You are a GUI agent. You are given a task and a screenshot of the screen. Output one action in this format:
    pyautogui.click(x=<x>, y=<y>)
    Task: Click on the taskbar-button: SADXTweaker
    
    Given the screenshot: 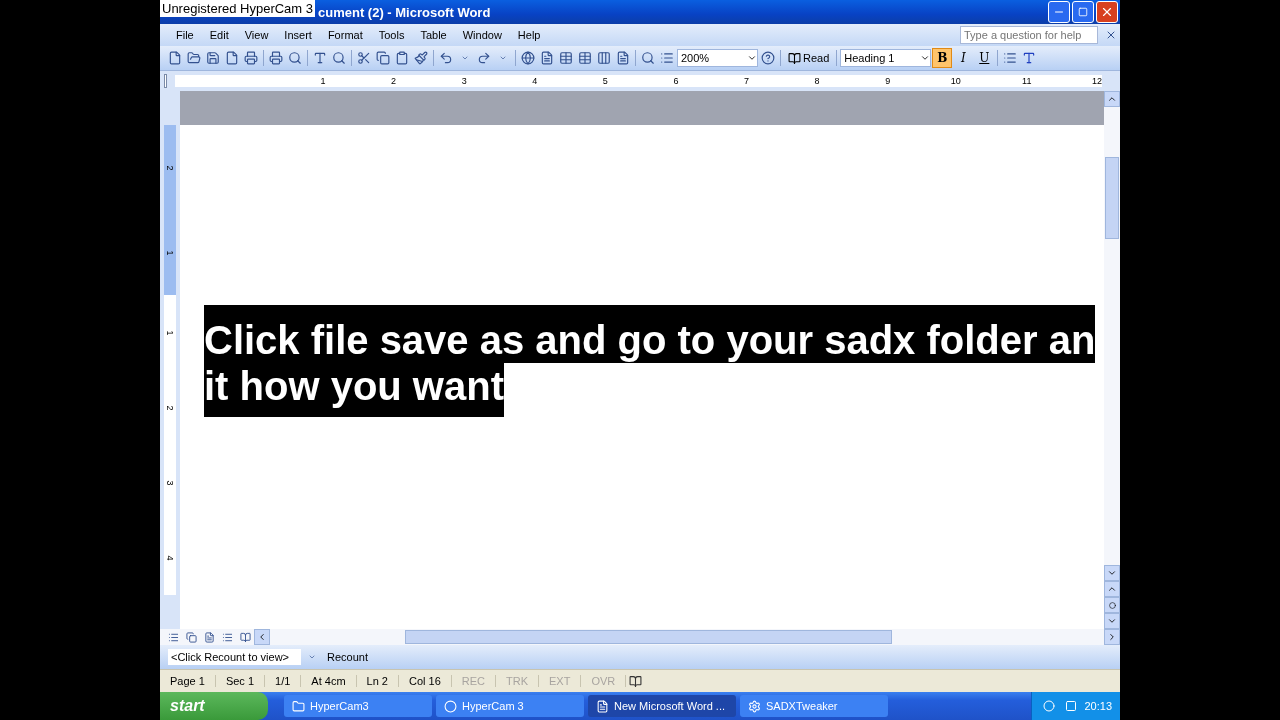 What is the action you would take?
    pyautogui.click(x=814, y=706)
    